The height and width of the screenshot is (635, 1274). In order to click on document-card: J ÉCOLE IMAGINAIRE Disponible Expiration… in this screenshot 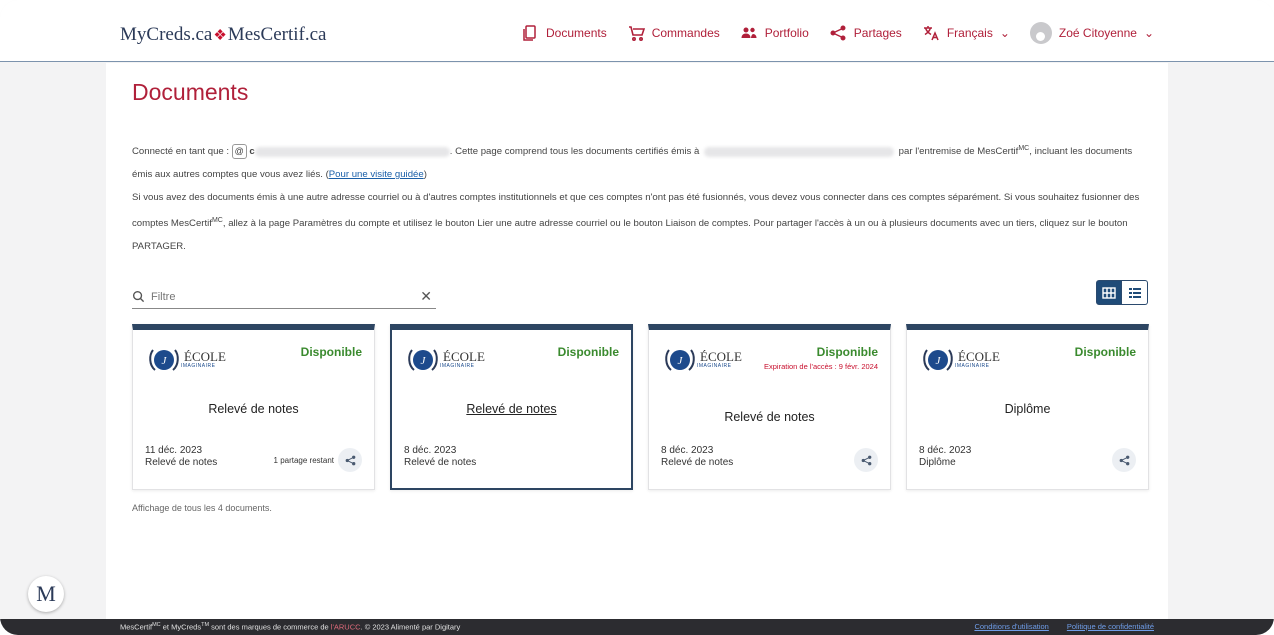, I will do `click(769, 407)`.